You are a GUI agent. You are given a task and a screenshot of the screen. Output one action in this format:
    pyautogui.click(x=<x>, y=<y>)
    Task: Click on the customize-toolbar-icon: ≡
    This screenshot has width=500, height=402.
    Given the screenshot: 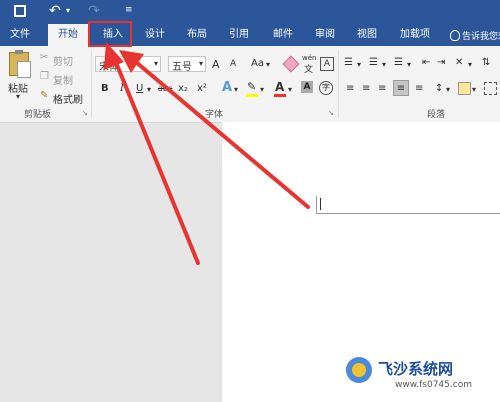 What is the action you would take?
    pyautogui.click(x=129, y=10)
    